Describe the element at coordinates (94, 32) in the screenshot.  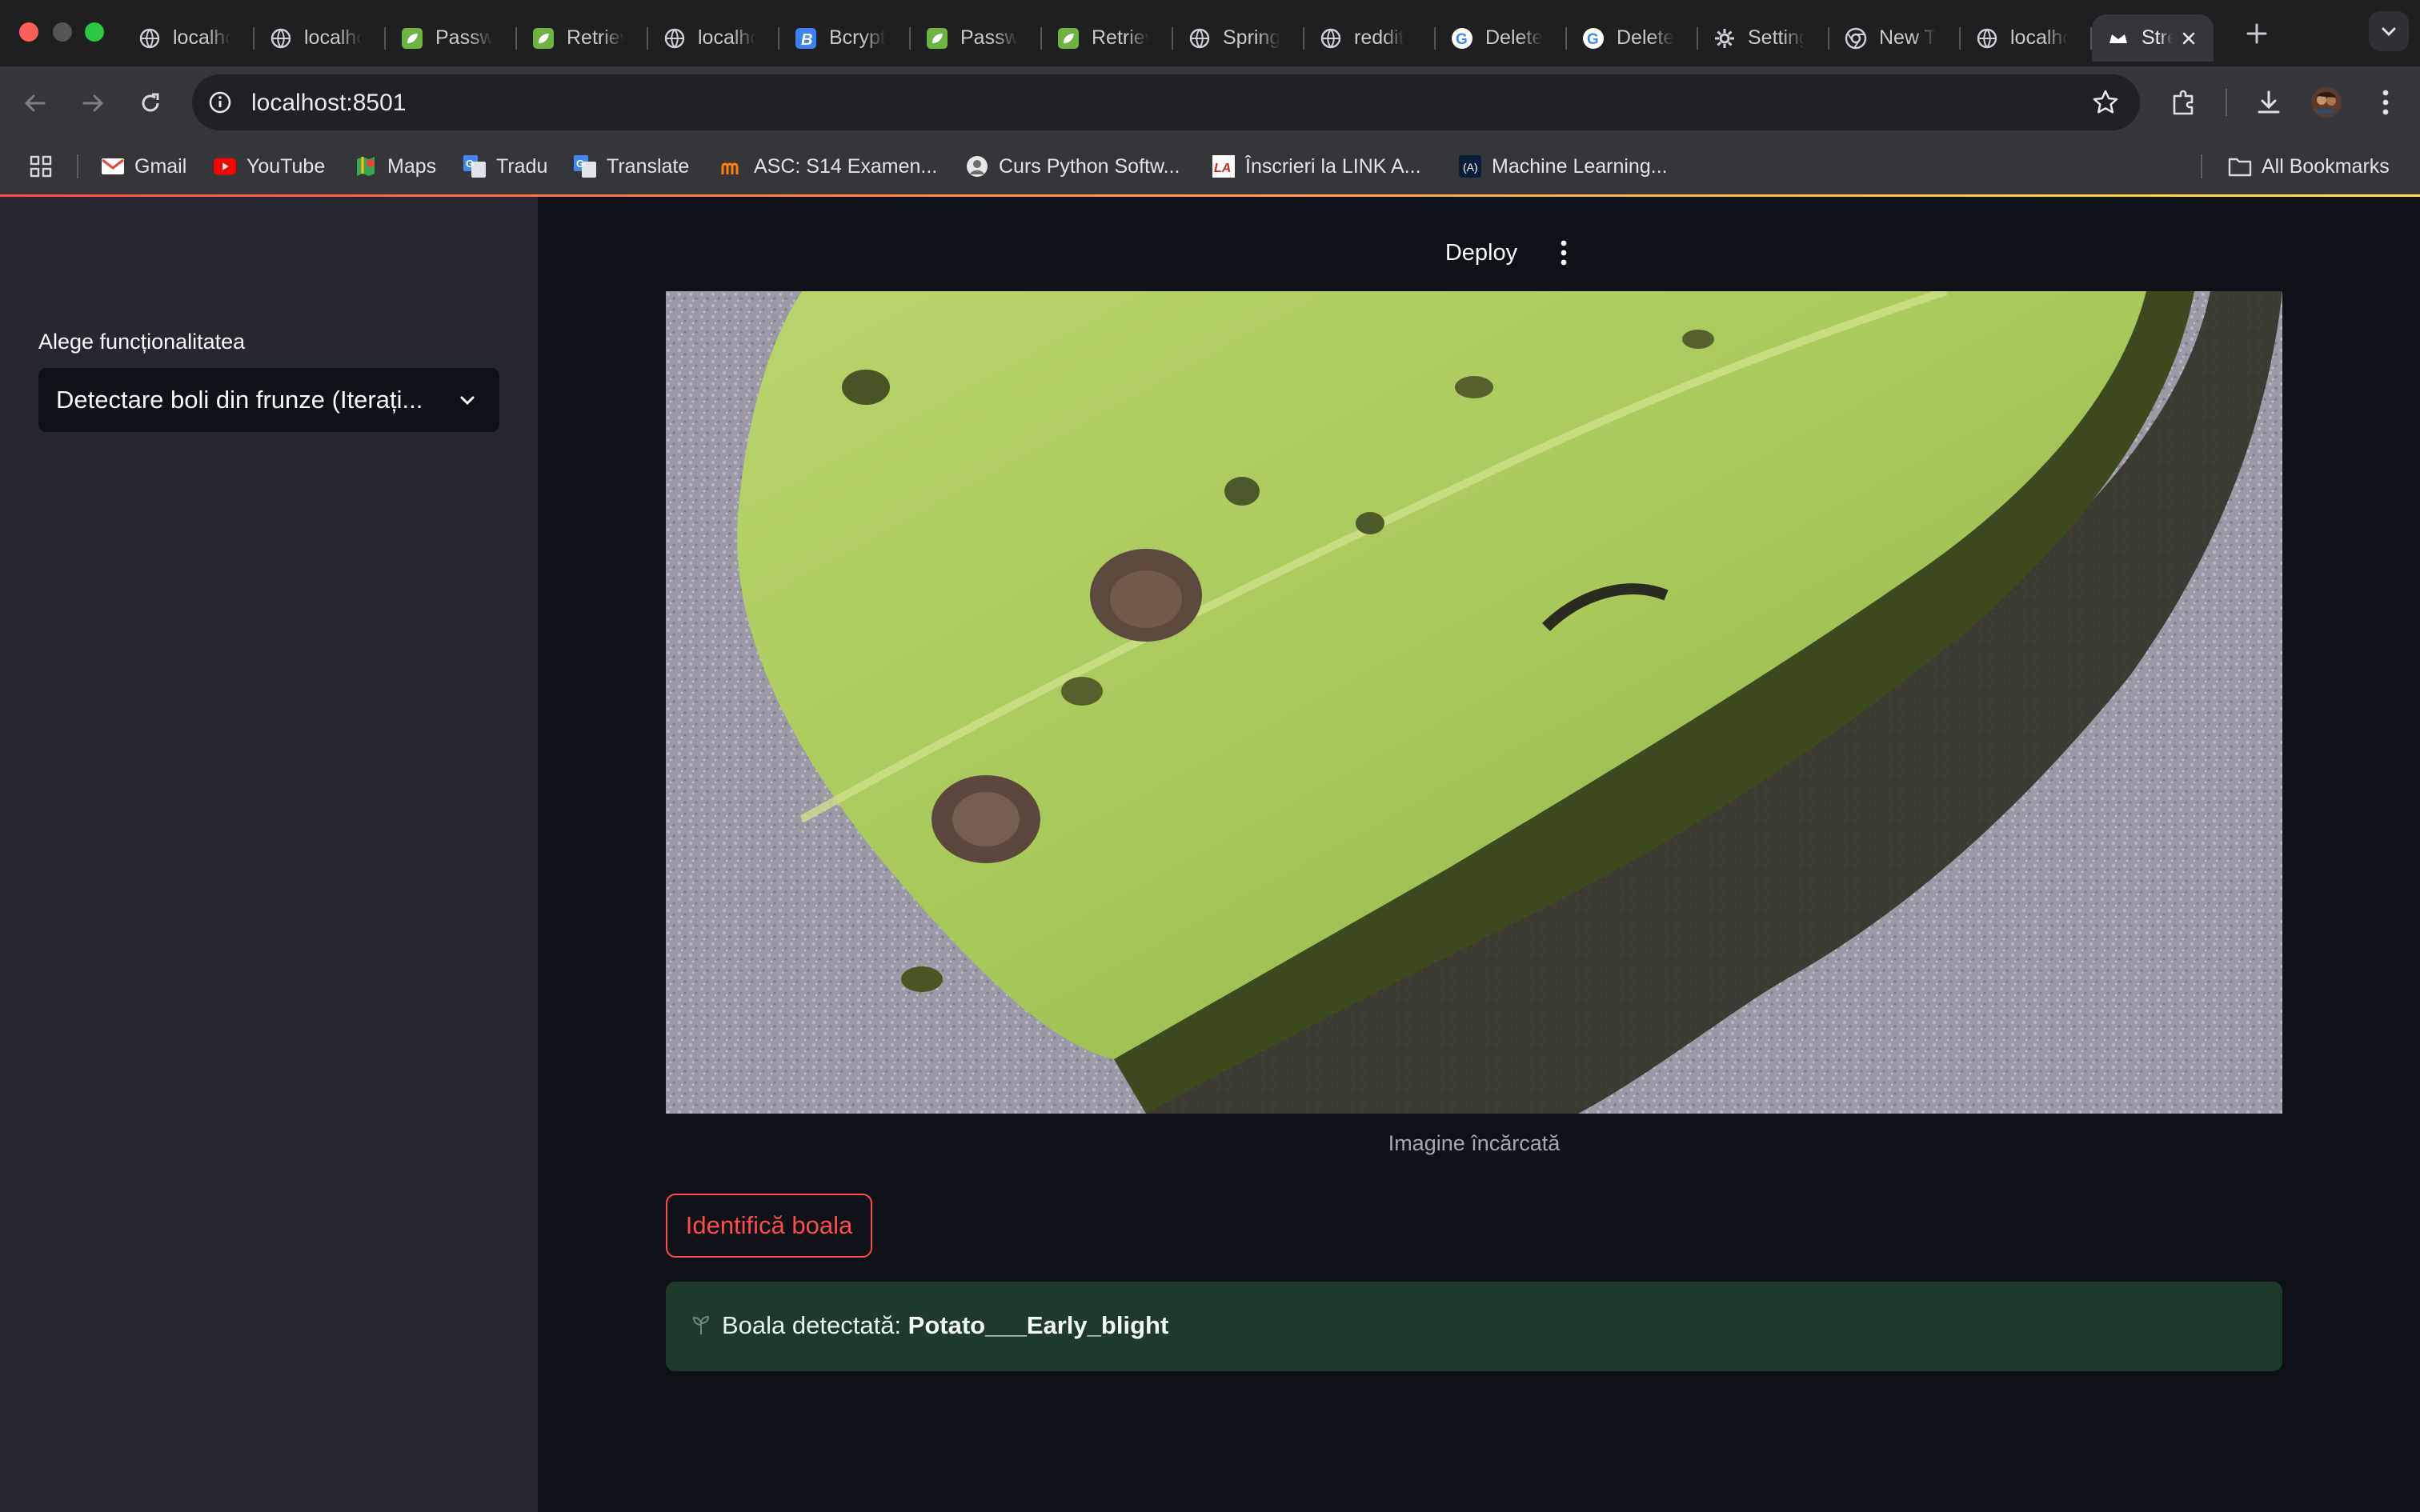
I see `zoom-window-icon` at that location.